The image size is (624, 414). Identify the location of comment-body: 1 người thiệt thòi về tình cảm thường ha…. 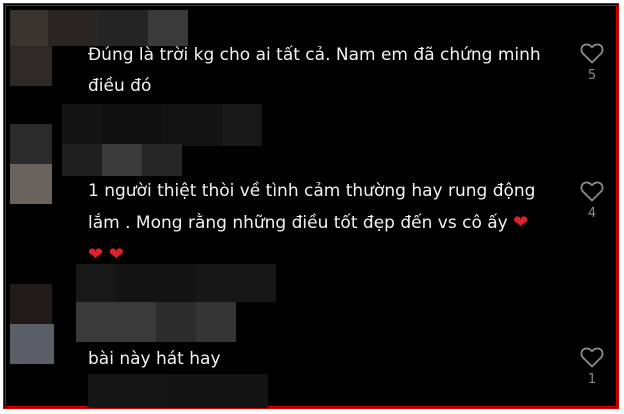
(312, 207).